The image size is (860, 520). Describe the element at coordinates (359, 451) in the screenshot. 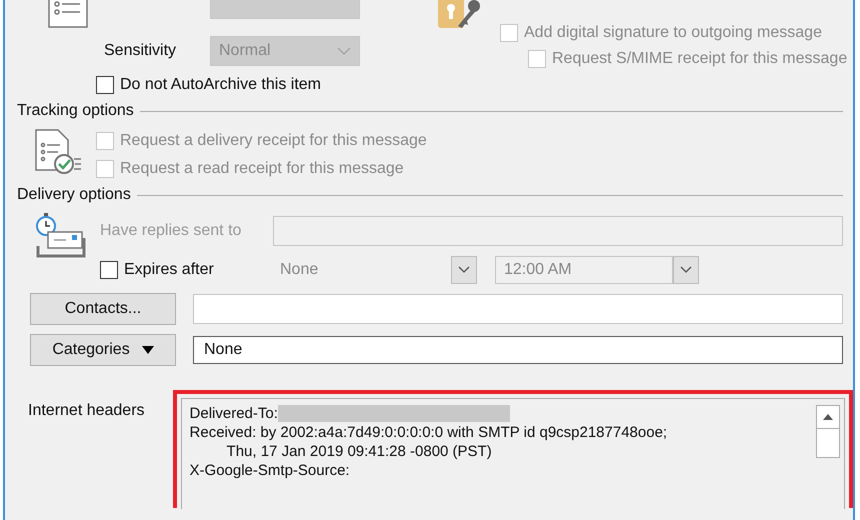

I see `header-line: Thu, 17 Jan 2019 09:41:28 -0800 (PST)` at that location.